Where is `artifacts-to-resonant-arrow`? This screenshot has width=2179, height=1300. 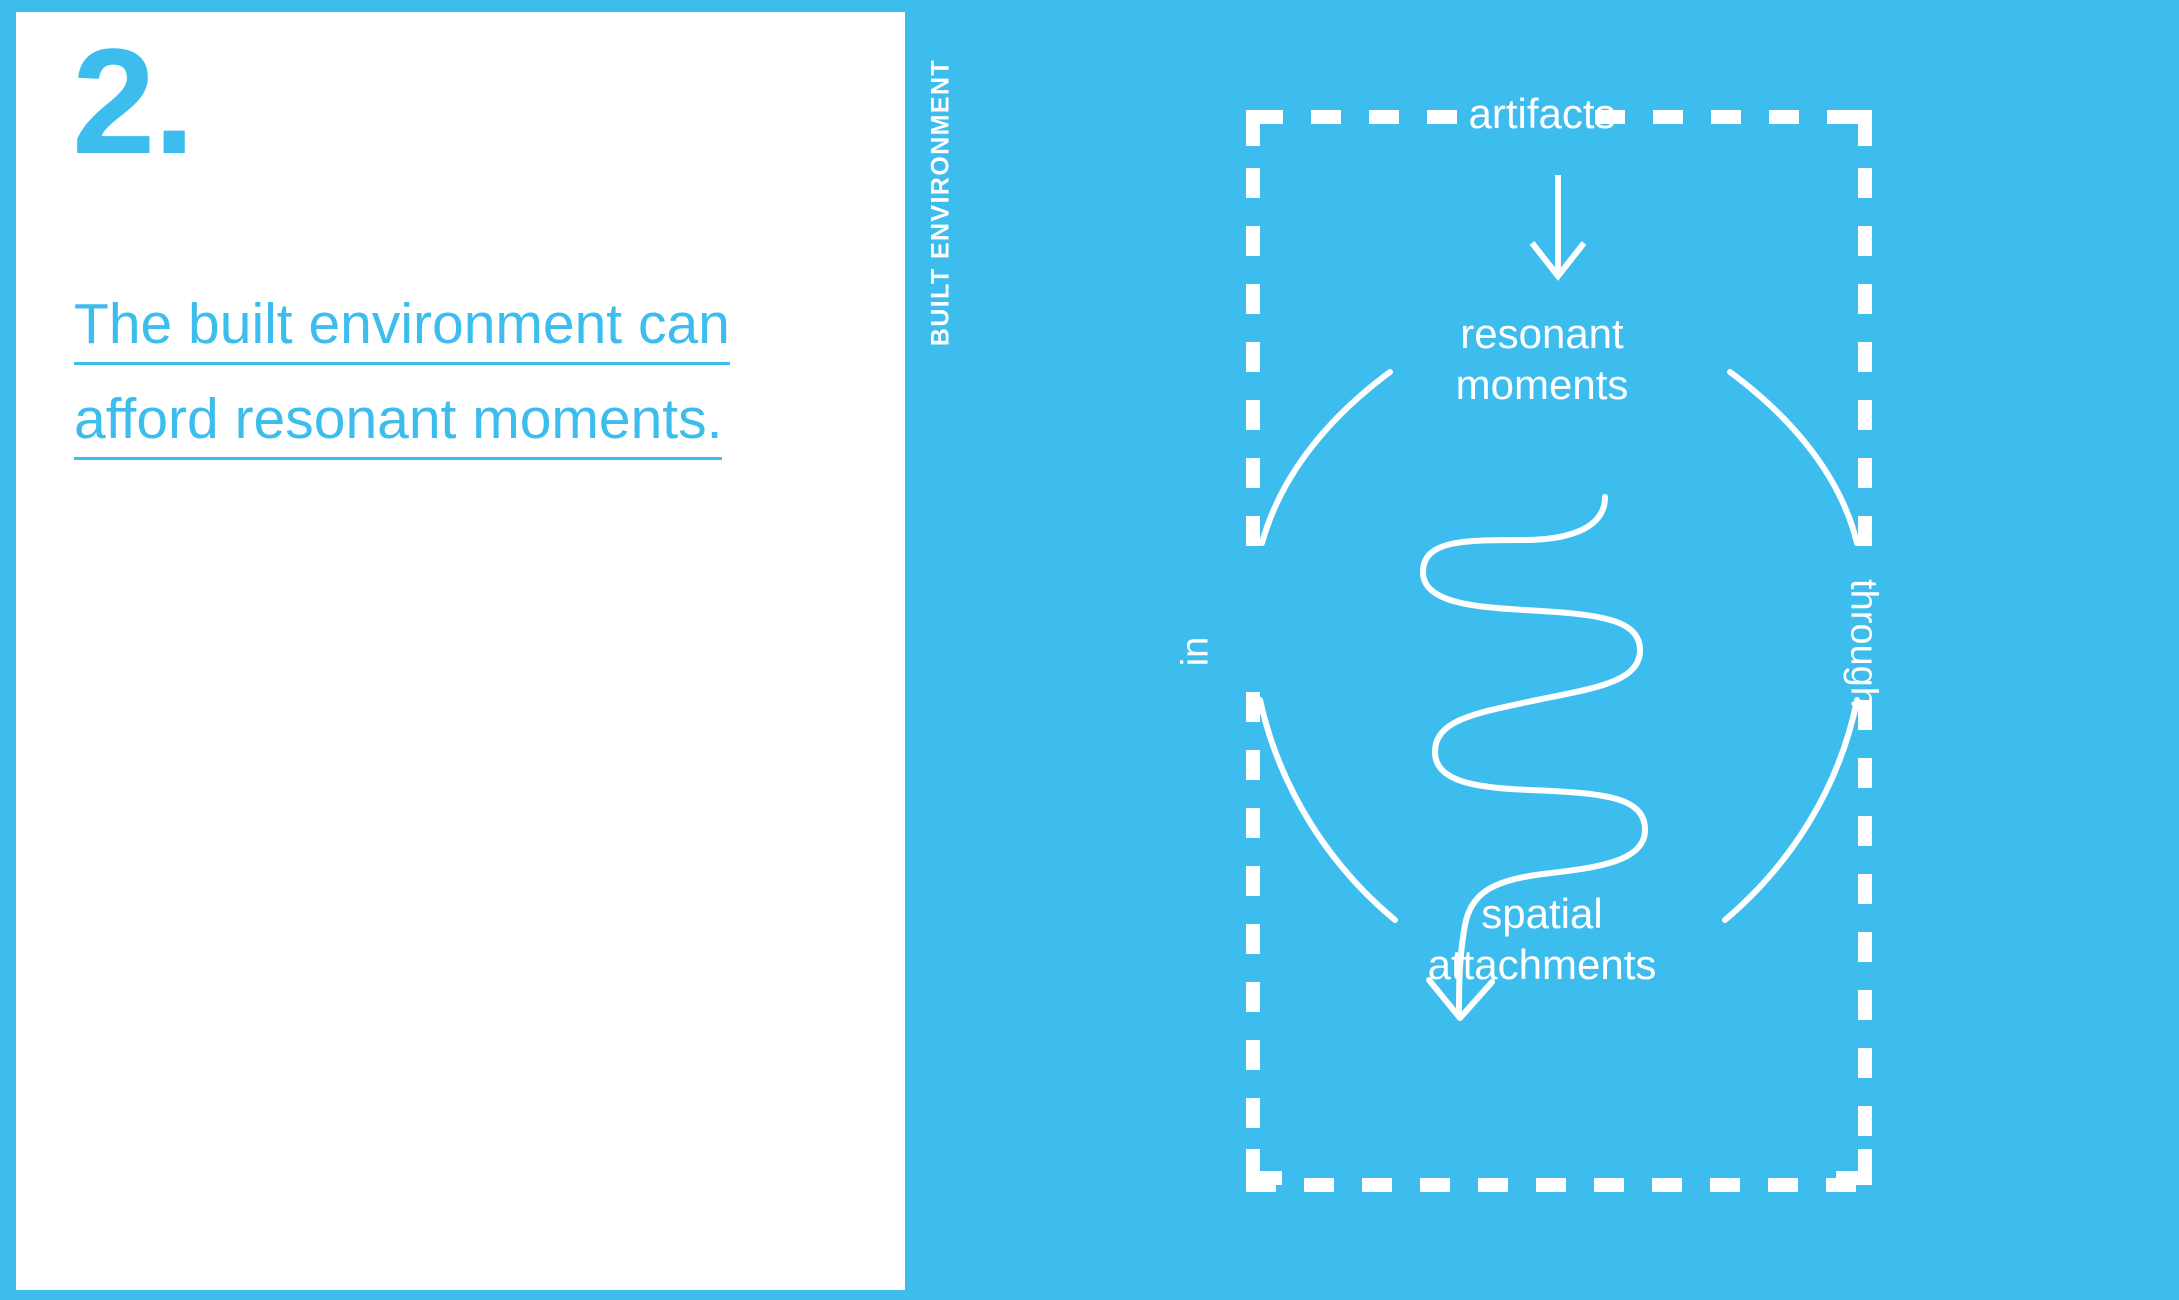 artifacts-to-resonant-arrow is located at coordinates (1558, 228).